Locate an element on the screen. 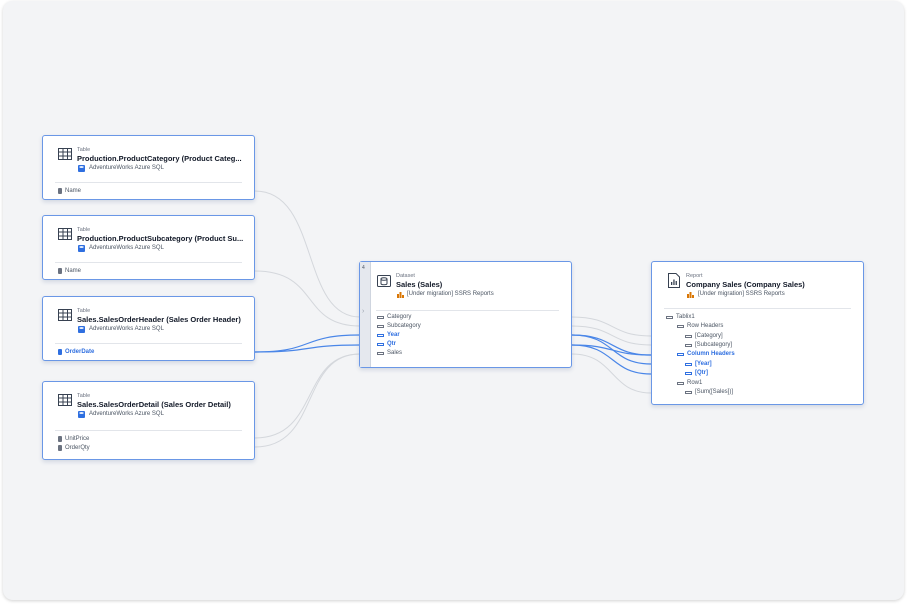  tree-item-tablix1: Tablix1 is located at coordinates (680, 317).